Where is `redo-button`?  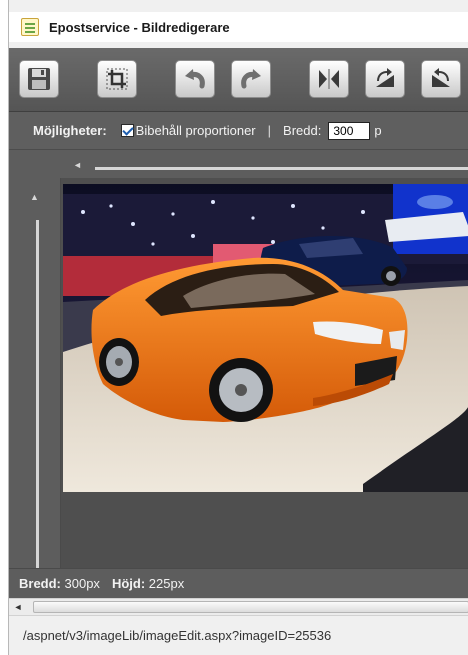 redo-button is located at coordinates (251, 79).